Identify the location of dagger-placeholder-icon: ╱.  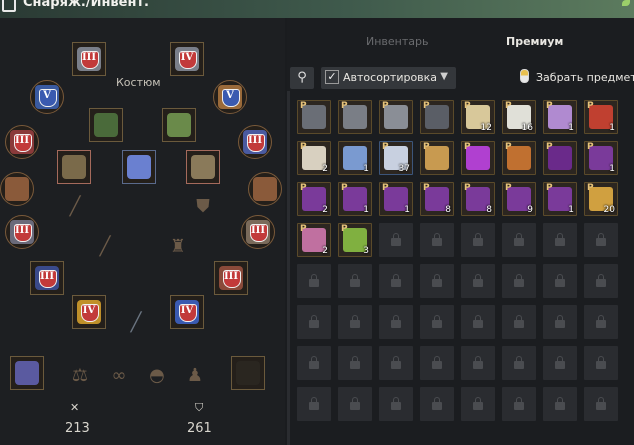
(105, 247).